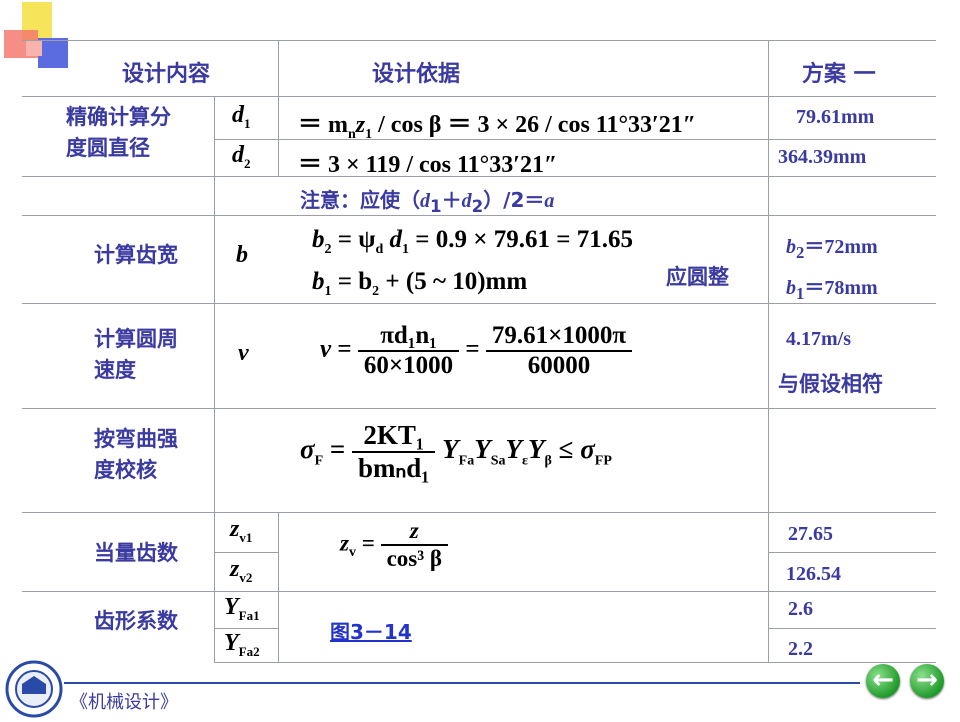 The height and width of the screenshot is (722, 960). I want to click on result-d1: 79.61mm, so click(835, 117).